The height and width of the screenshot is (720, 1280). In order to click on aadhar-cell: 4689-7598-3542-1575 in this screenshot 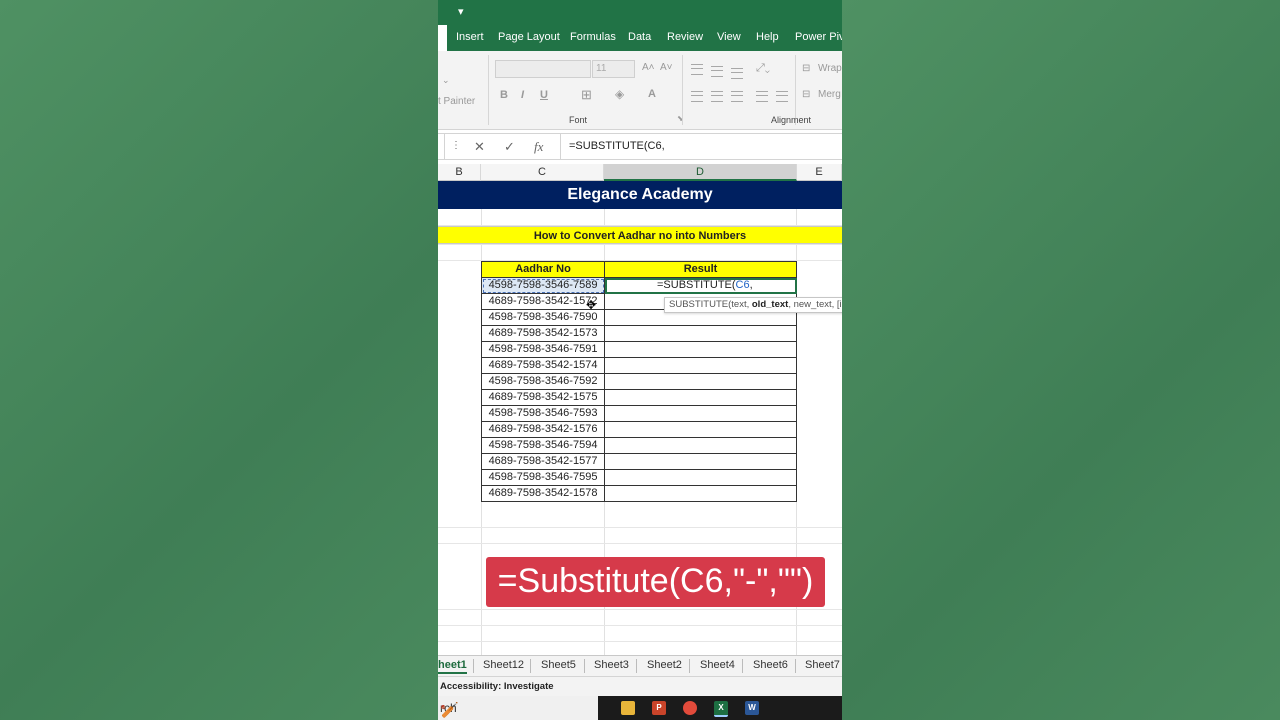, I will do `click(543, 397)`.